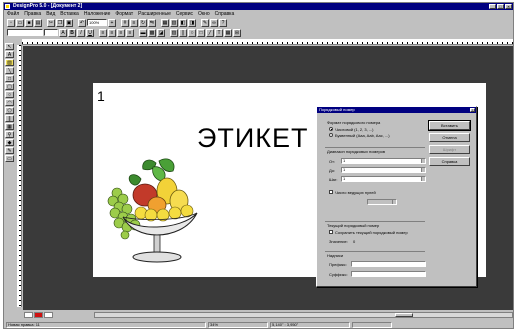 The height and width of the screenshot is (331, 517). Describe the element at coordinates (331, 192) in the screenshot. I see `leading-zeros-checkbox` at that location.